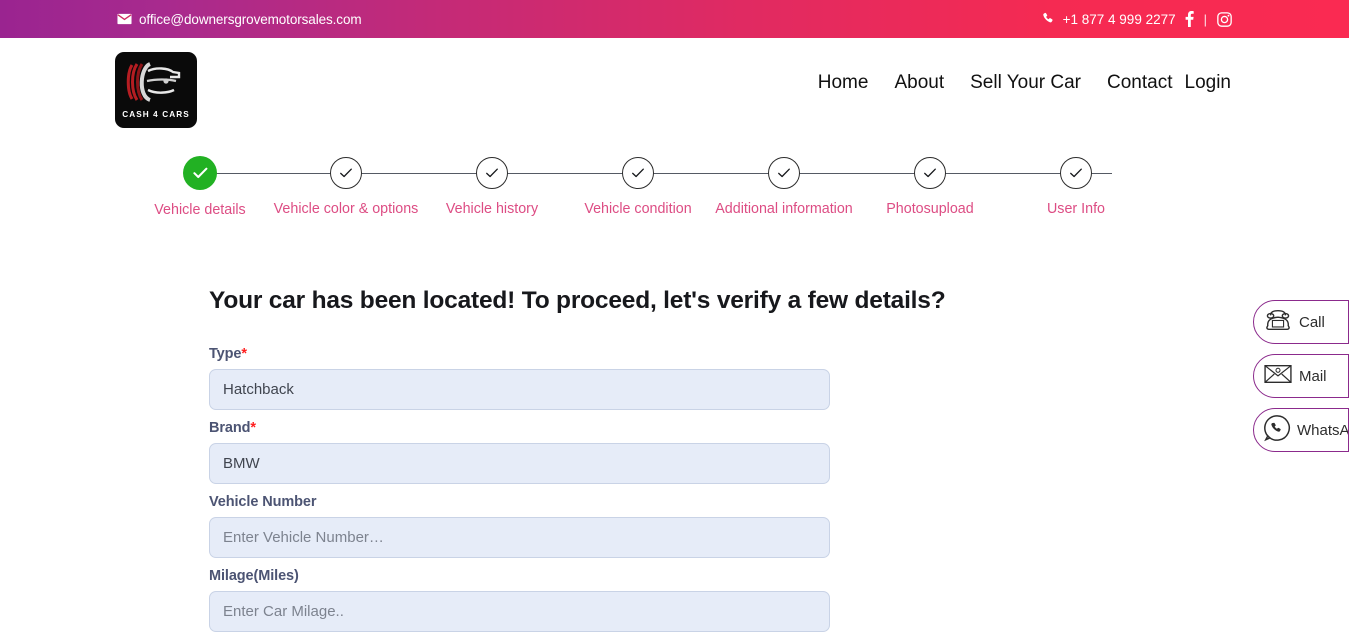 The width and height of the screenshot is (1349, 641). Describe the element at coordinates (919, 83) in the screenshot. I see `nav-item-about: About` at that location.